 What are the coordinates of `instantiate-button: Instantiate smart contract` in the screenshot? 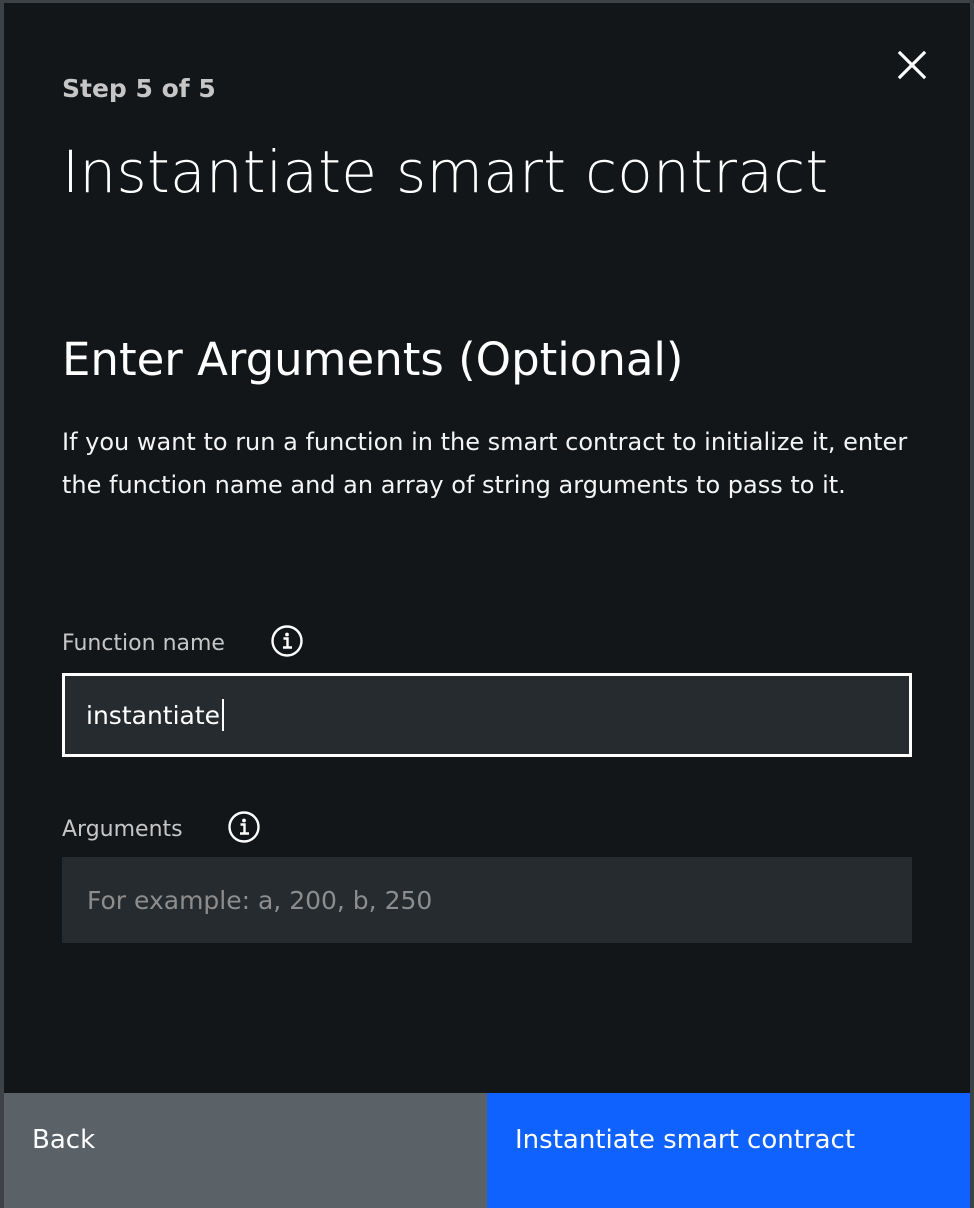 It's located at (728, 1150).